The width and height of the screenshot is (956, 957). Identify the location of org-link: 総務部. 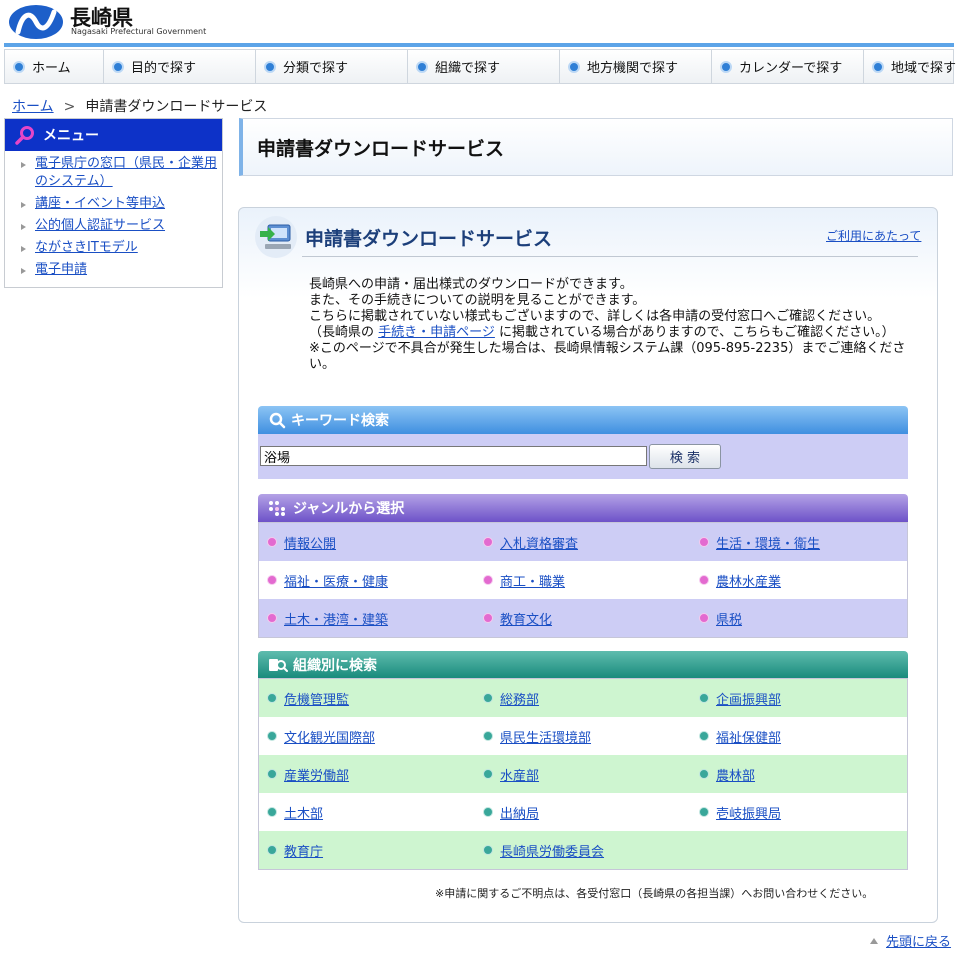
(519, 698).